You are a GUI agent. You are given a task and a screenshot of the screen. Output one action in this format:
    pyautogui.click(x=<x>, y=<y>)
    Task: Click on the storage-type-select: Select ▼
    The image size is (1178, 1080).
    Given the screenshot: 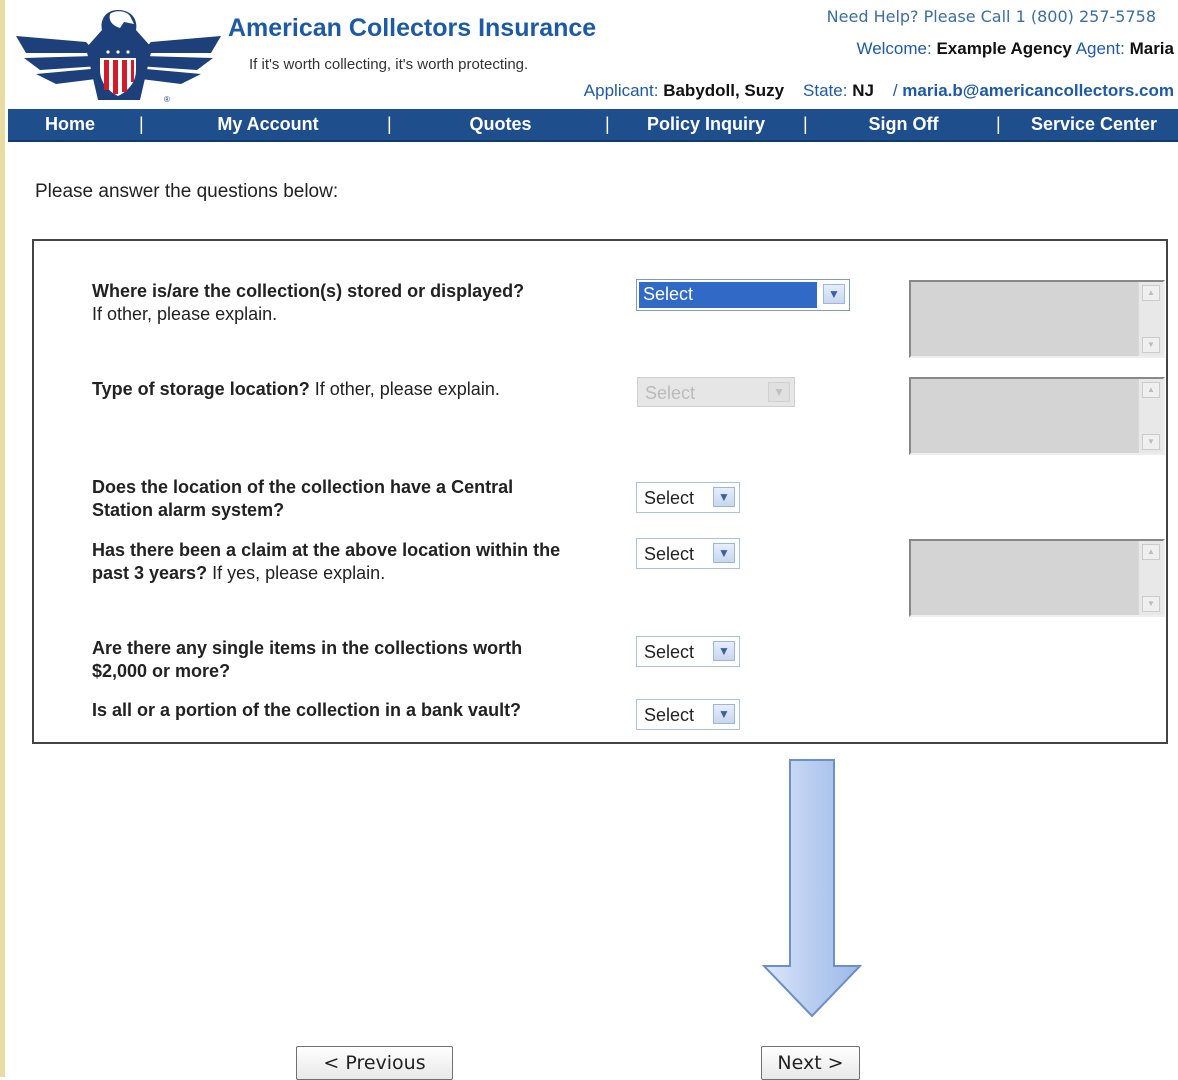 What is the action you would take?
    pyautogui.click(x=716, y=392)
    